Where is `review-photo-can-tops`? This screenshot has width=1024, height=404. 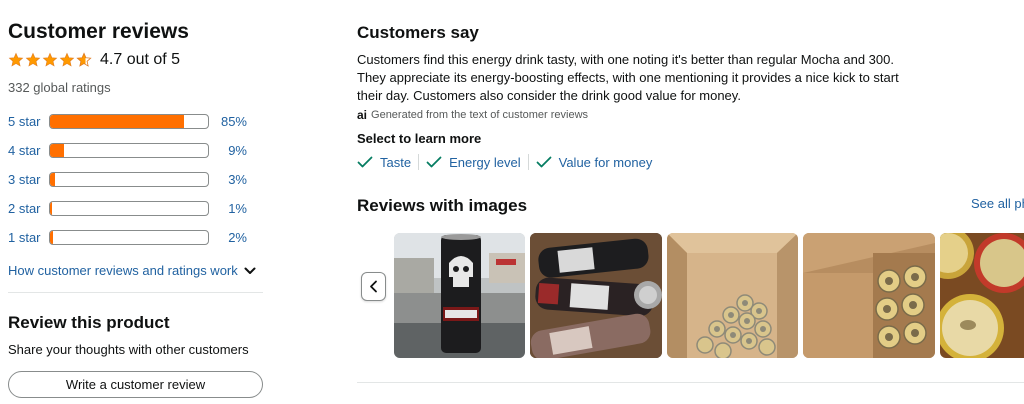 review-photo-can-tops is located at coordinates (982, 295).